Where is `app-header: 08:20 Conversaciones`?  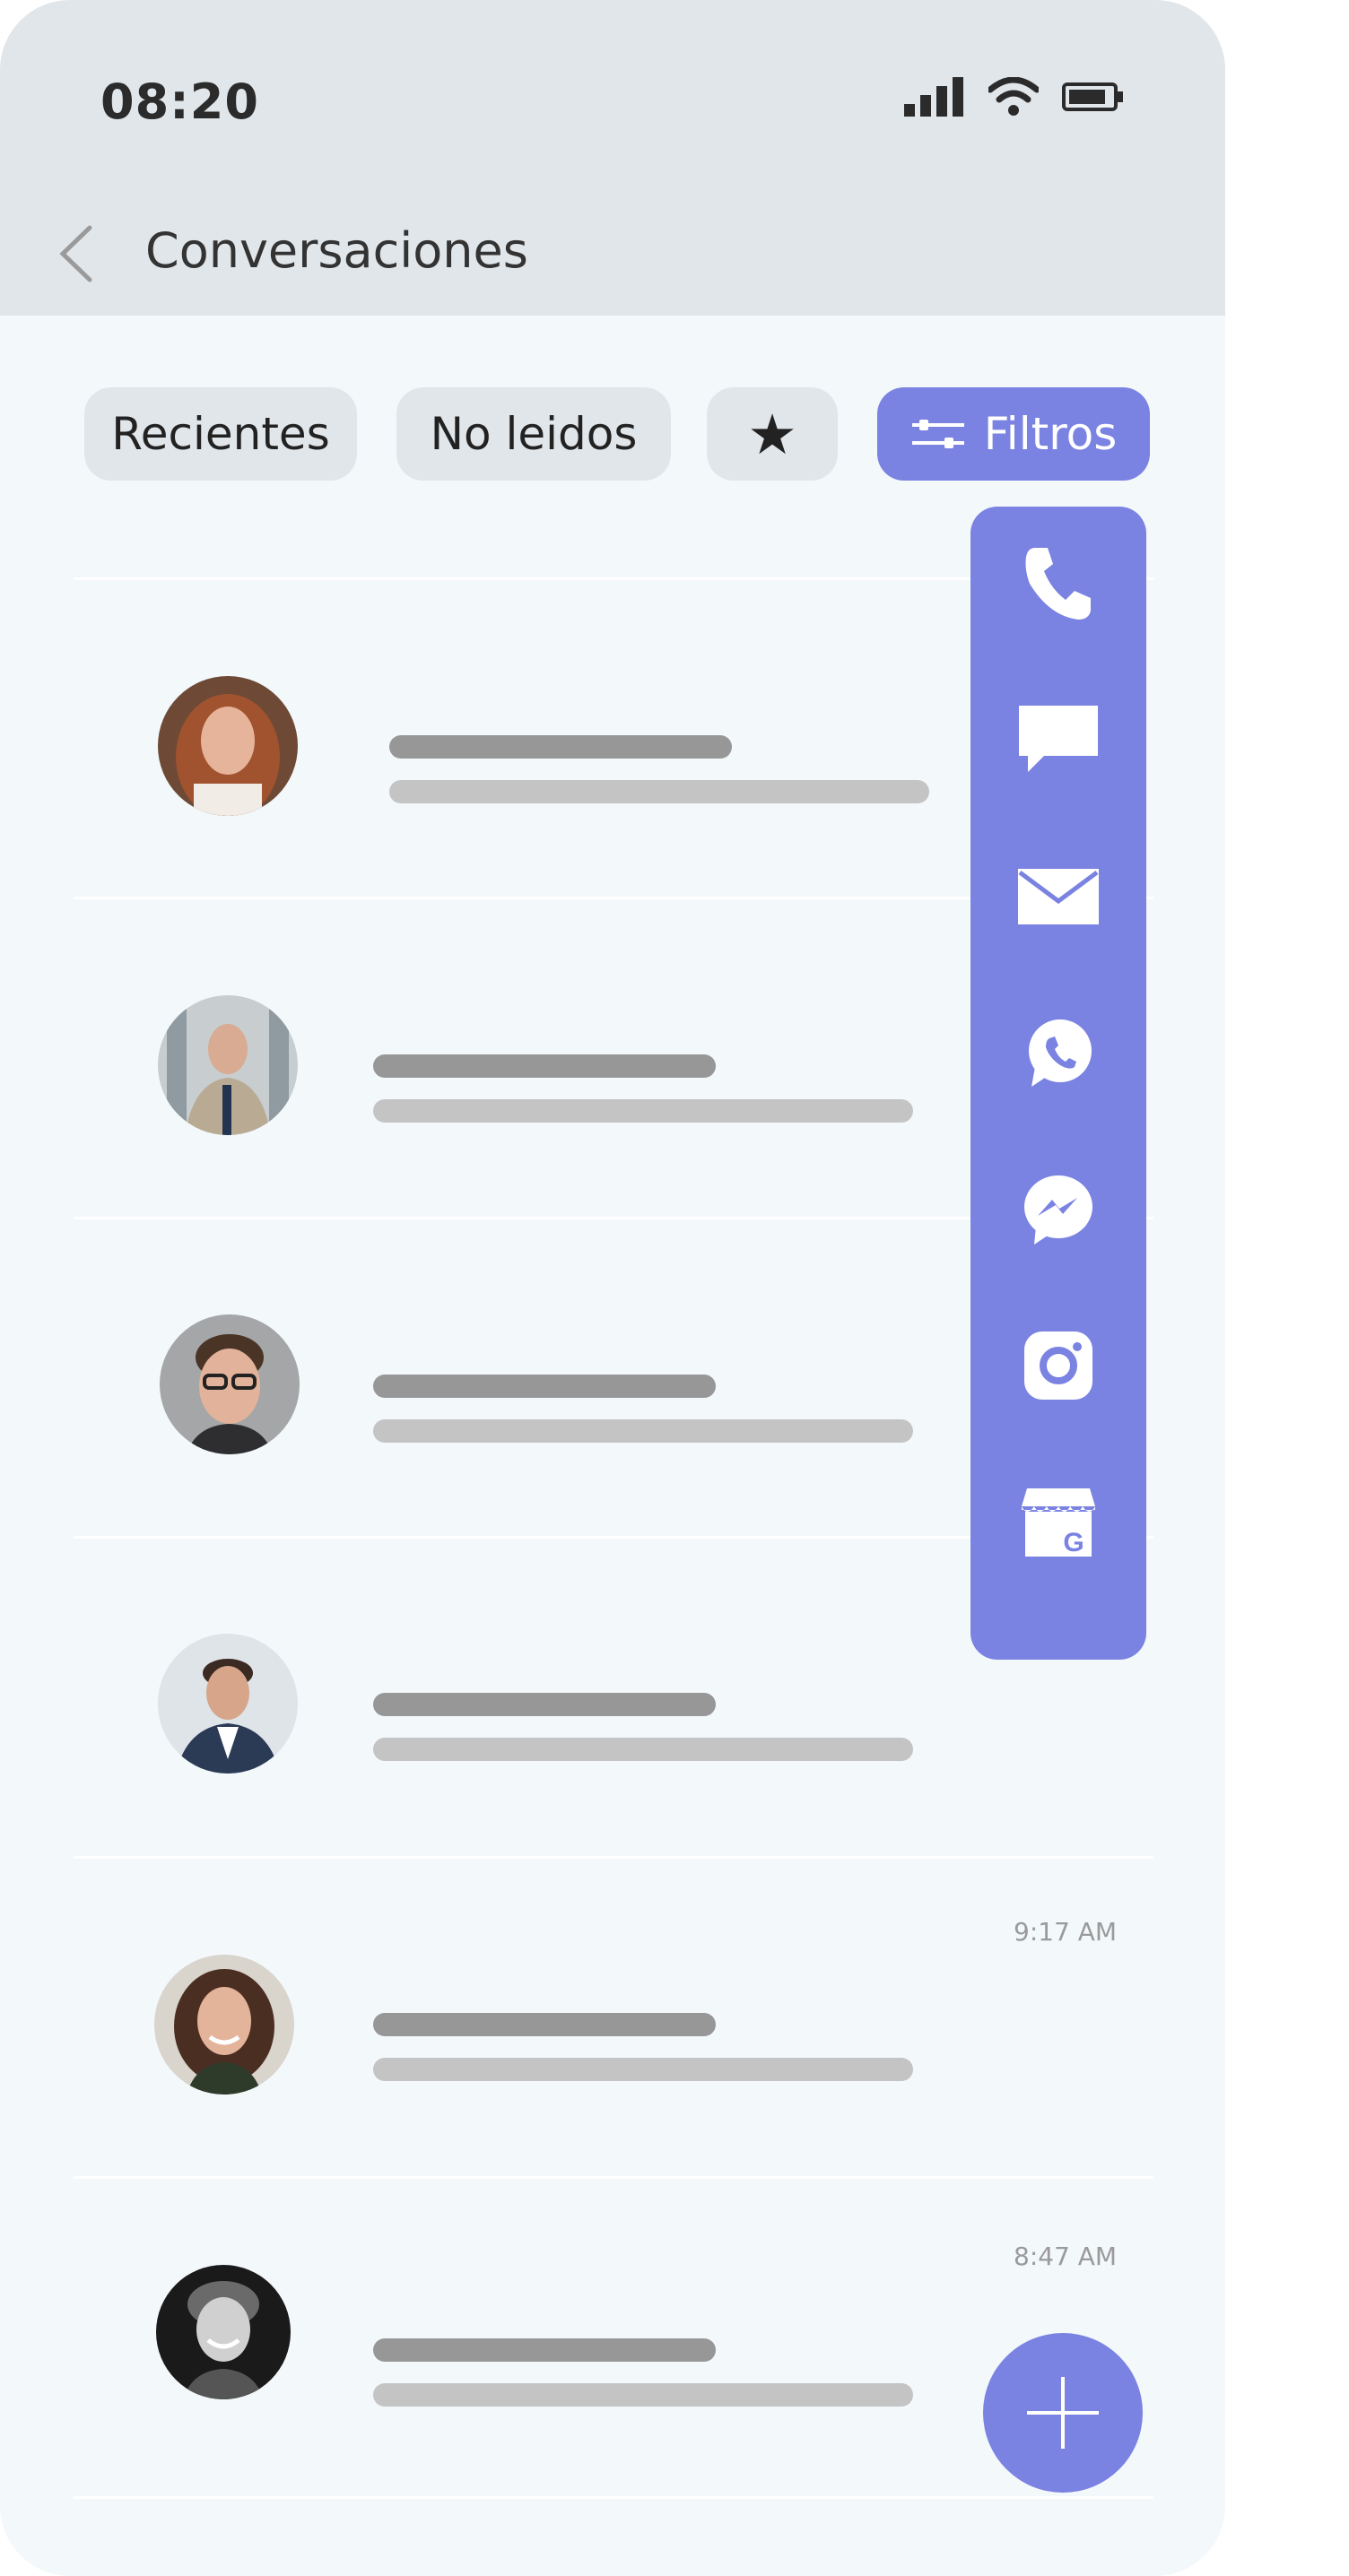
app-header: 08:20 Conversaciones is located at coordinates (612, 158).